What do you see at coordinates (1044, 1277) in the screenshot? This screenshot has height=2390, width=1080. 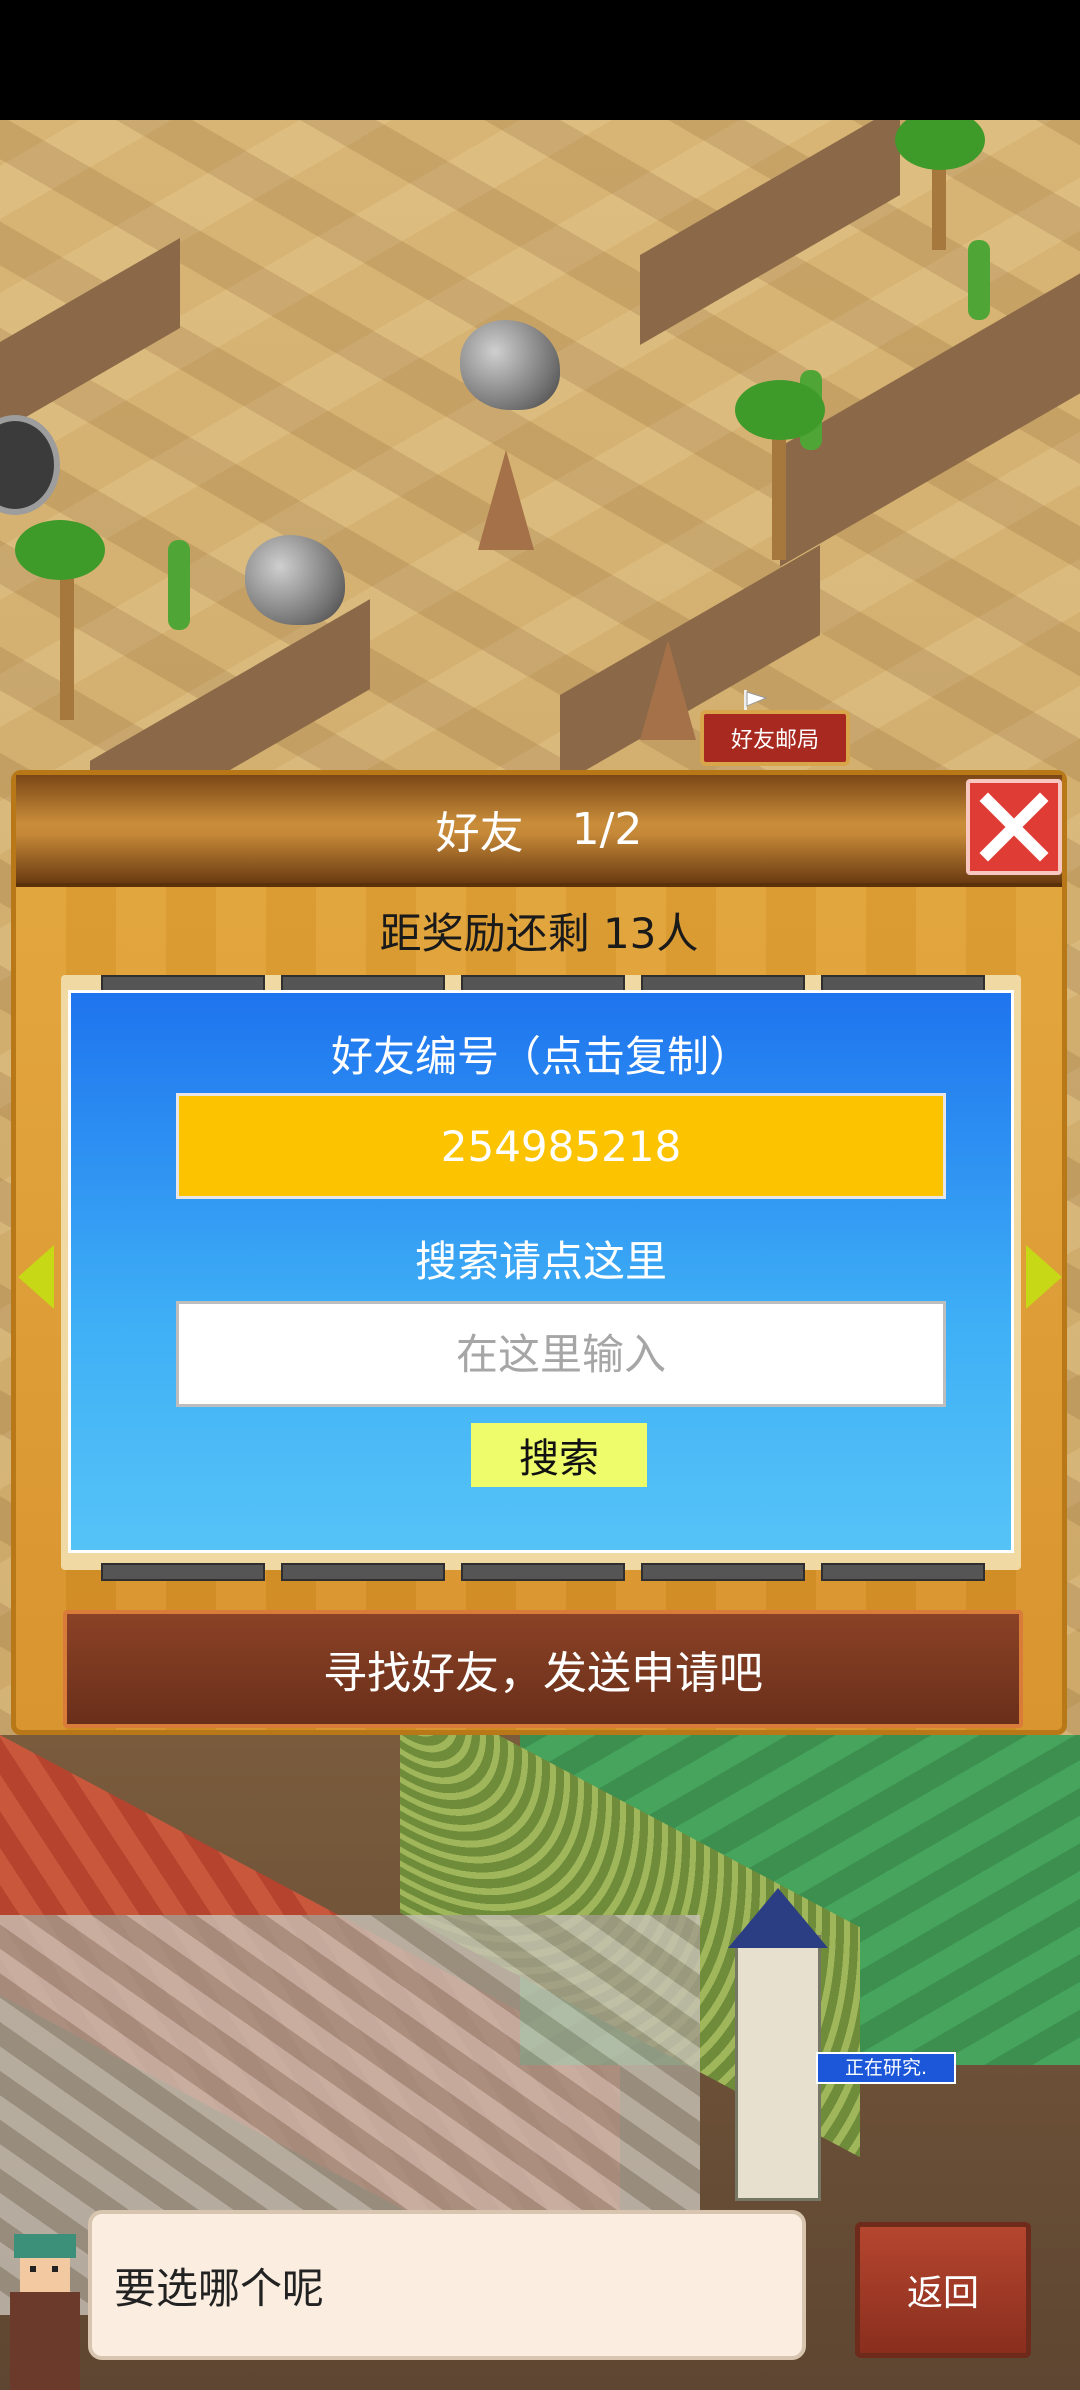 I see `arrow-right-icon` at bounding box center [1044, 1277].